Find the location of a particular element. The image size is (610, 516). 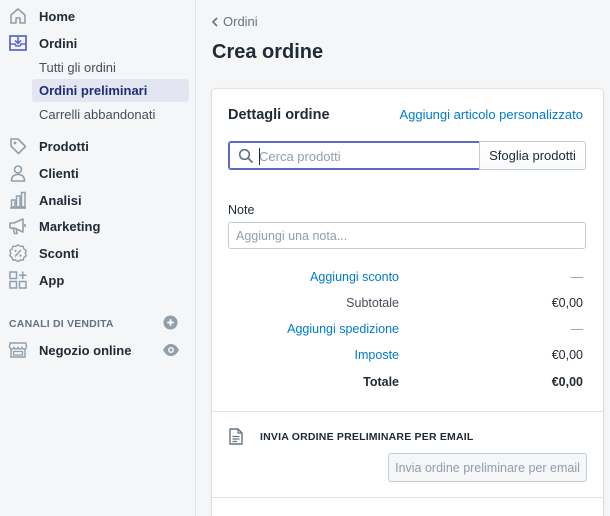

sidebar-item-marketing: Marketing is located at coordinates (98, 226).